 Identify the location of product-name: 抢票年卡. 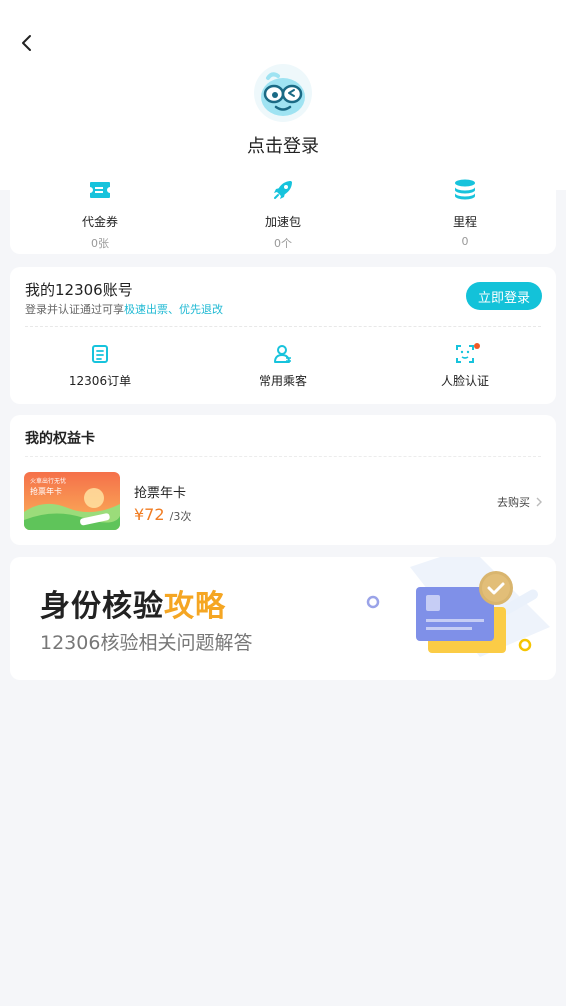
(160, 493).